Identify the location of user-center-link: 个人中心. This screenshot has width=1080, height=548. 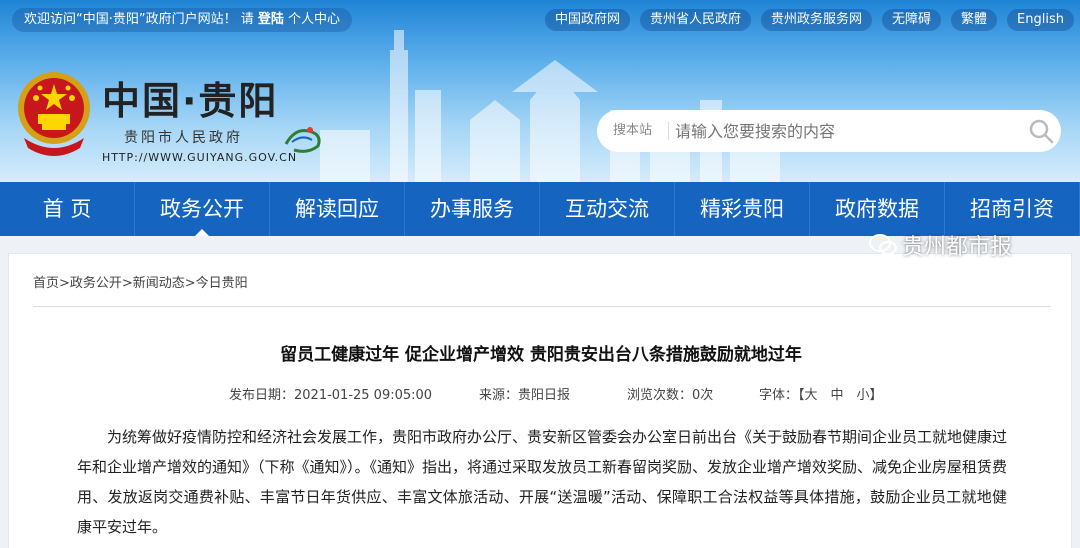
(314, 19).